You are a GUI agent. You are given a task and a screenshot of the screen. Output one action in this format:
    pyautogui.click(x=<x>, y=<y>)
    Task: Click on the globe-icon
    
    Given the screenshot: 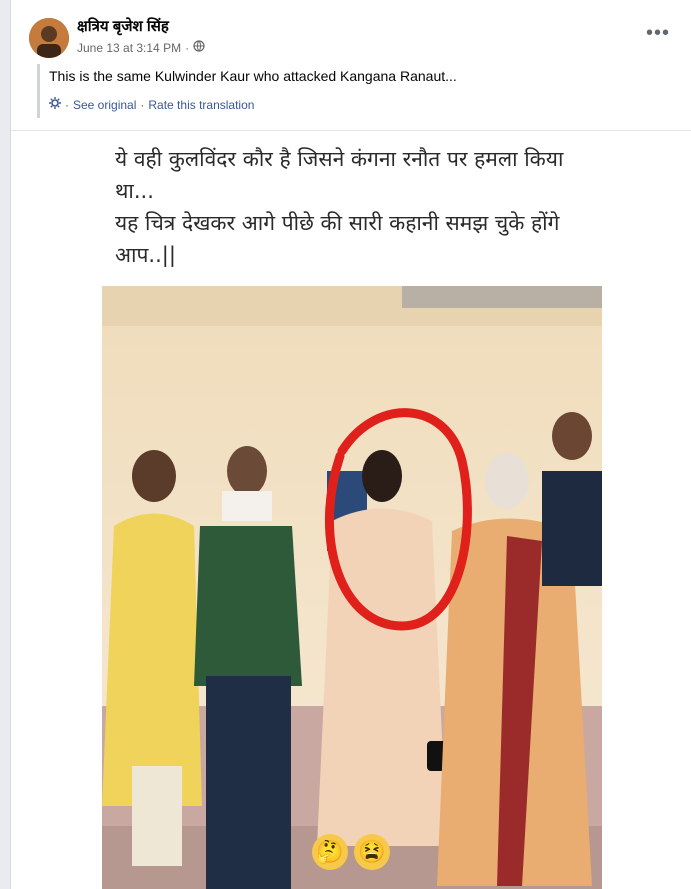 What is the action you would take?
    pyautogui.click(x=199, y=47)
    